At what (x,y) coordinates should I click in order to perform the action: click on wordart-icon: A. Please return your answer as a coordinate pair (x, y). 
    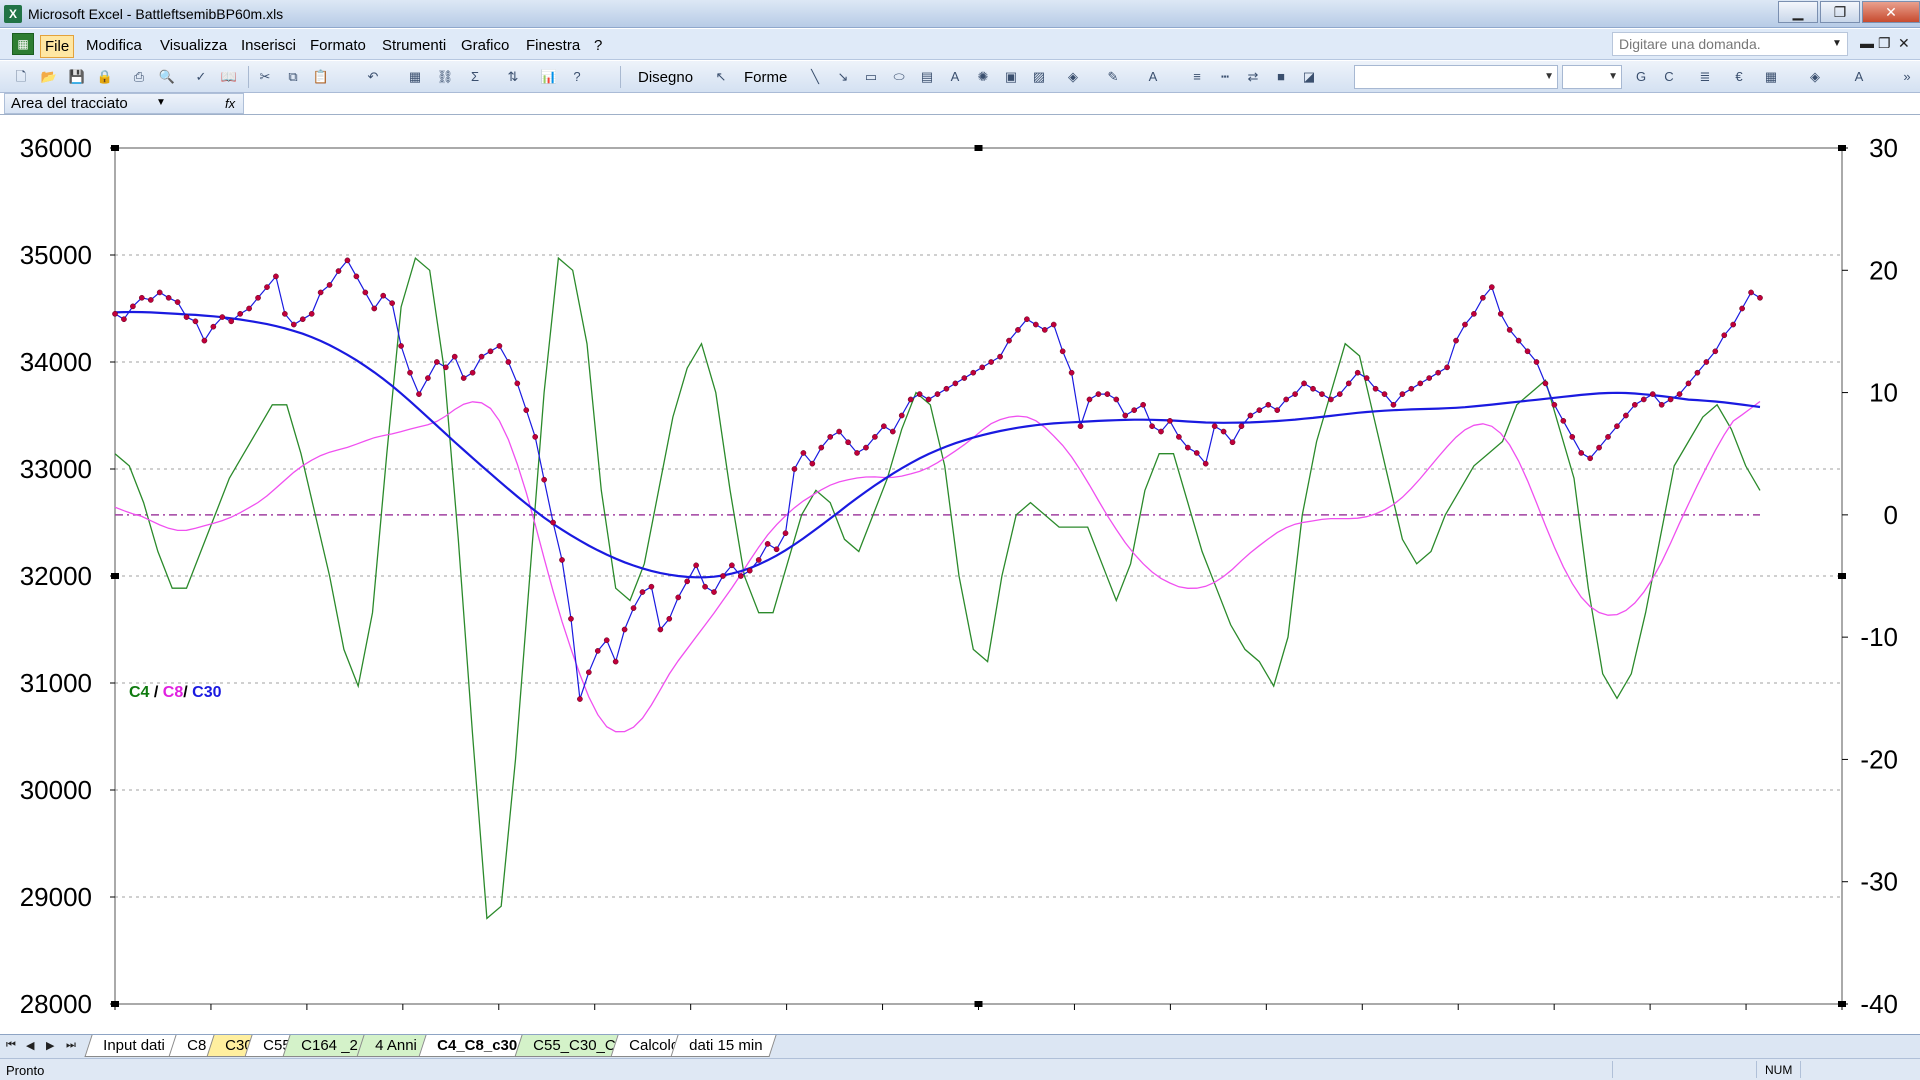
    Looking at the image, I should click on (955, 77).